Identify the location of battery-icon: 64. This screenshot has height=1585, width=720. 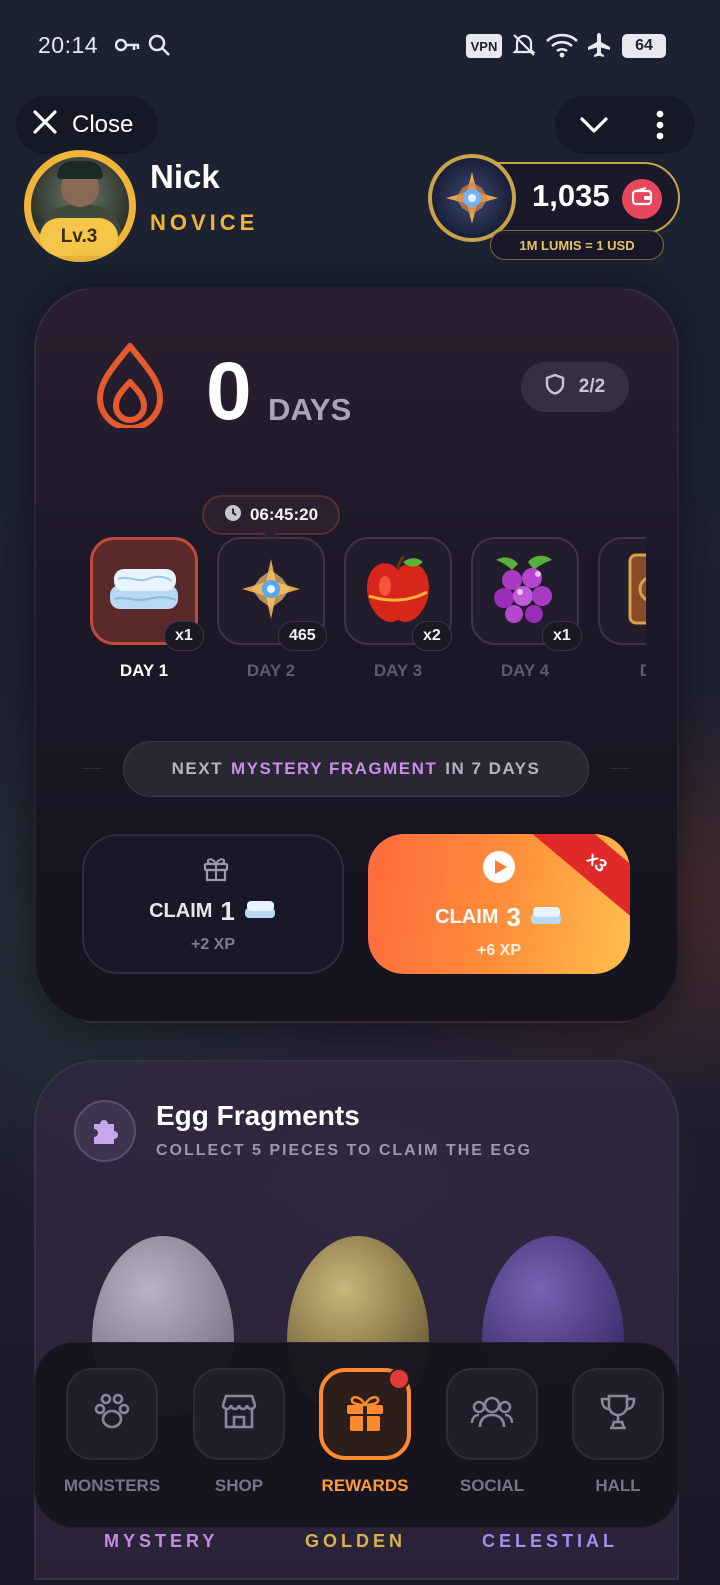
(644, 46).